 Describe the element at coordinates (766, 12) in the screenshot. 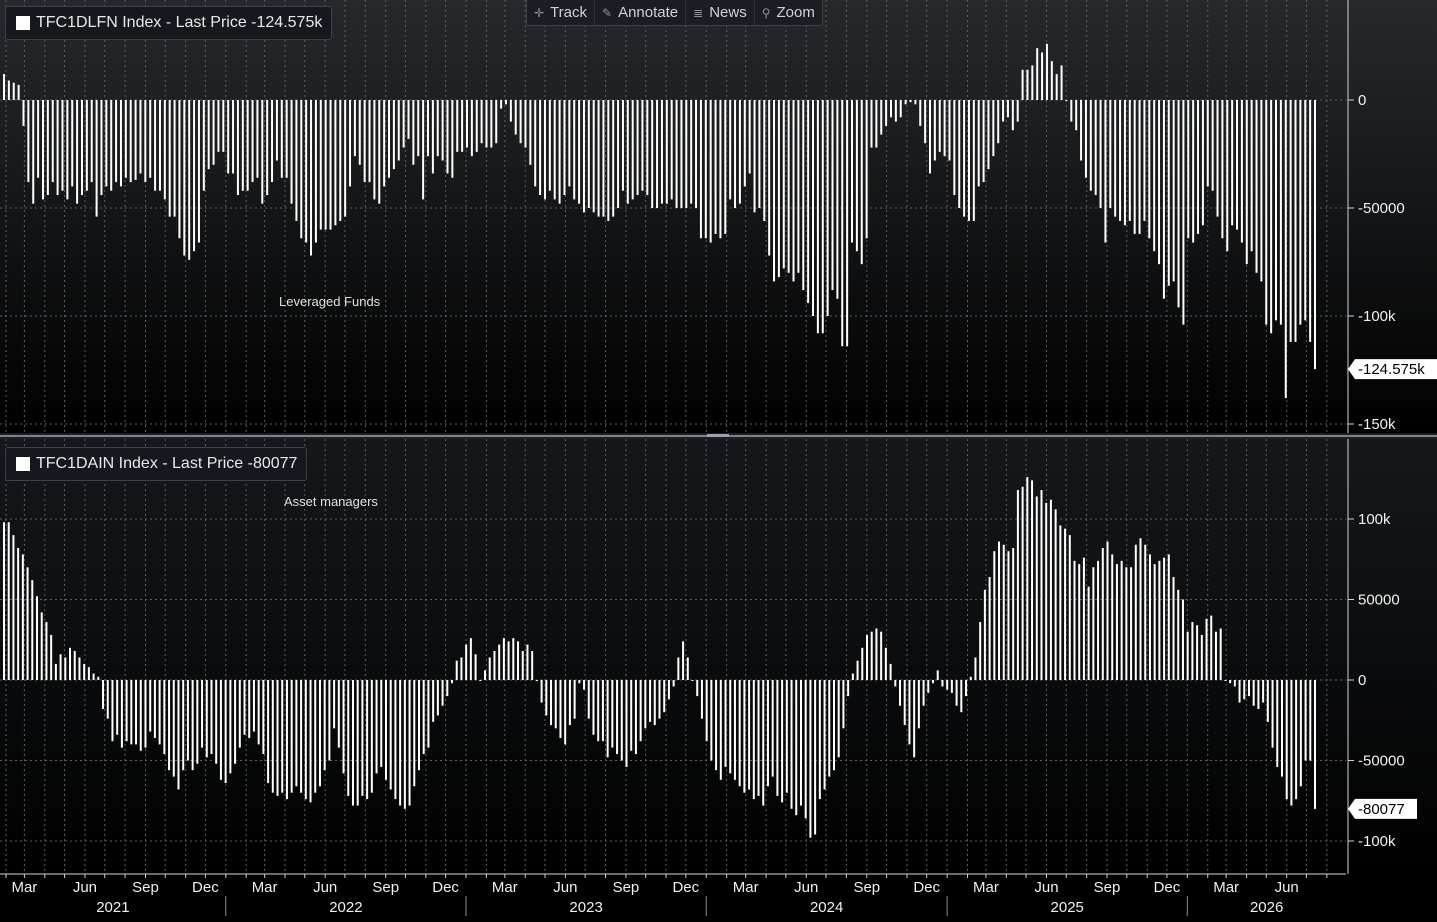

I see `magnifier-icon: ⚲` at that location.